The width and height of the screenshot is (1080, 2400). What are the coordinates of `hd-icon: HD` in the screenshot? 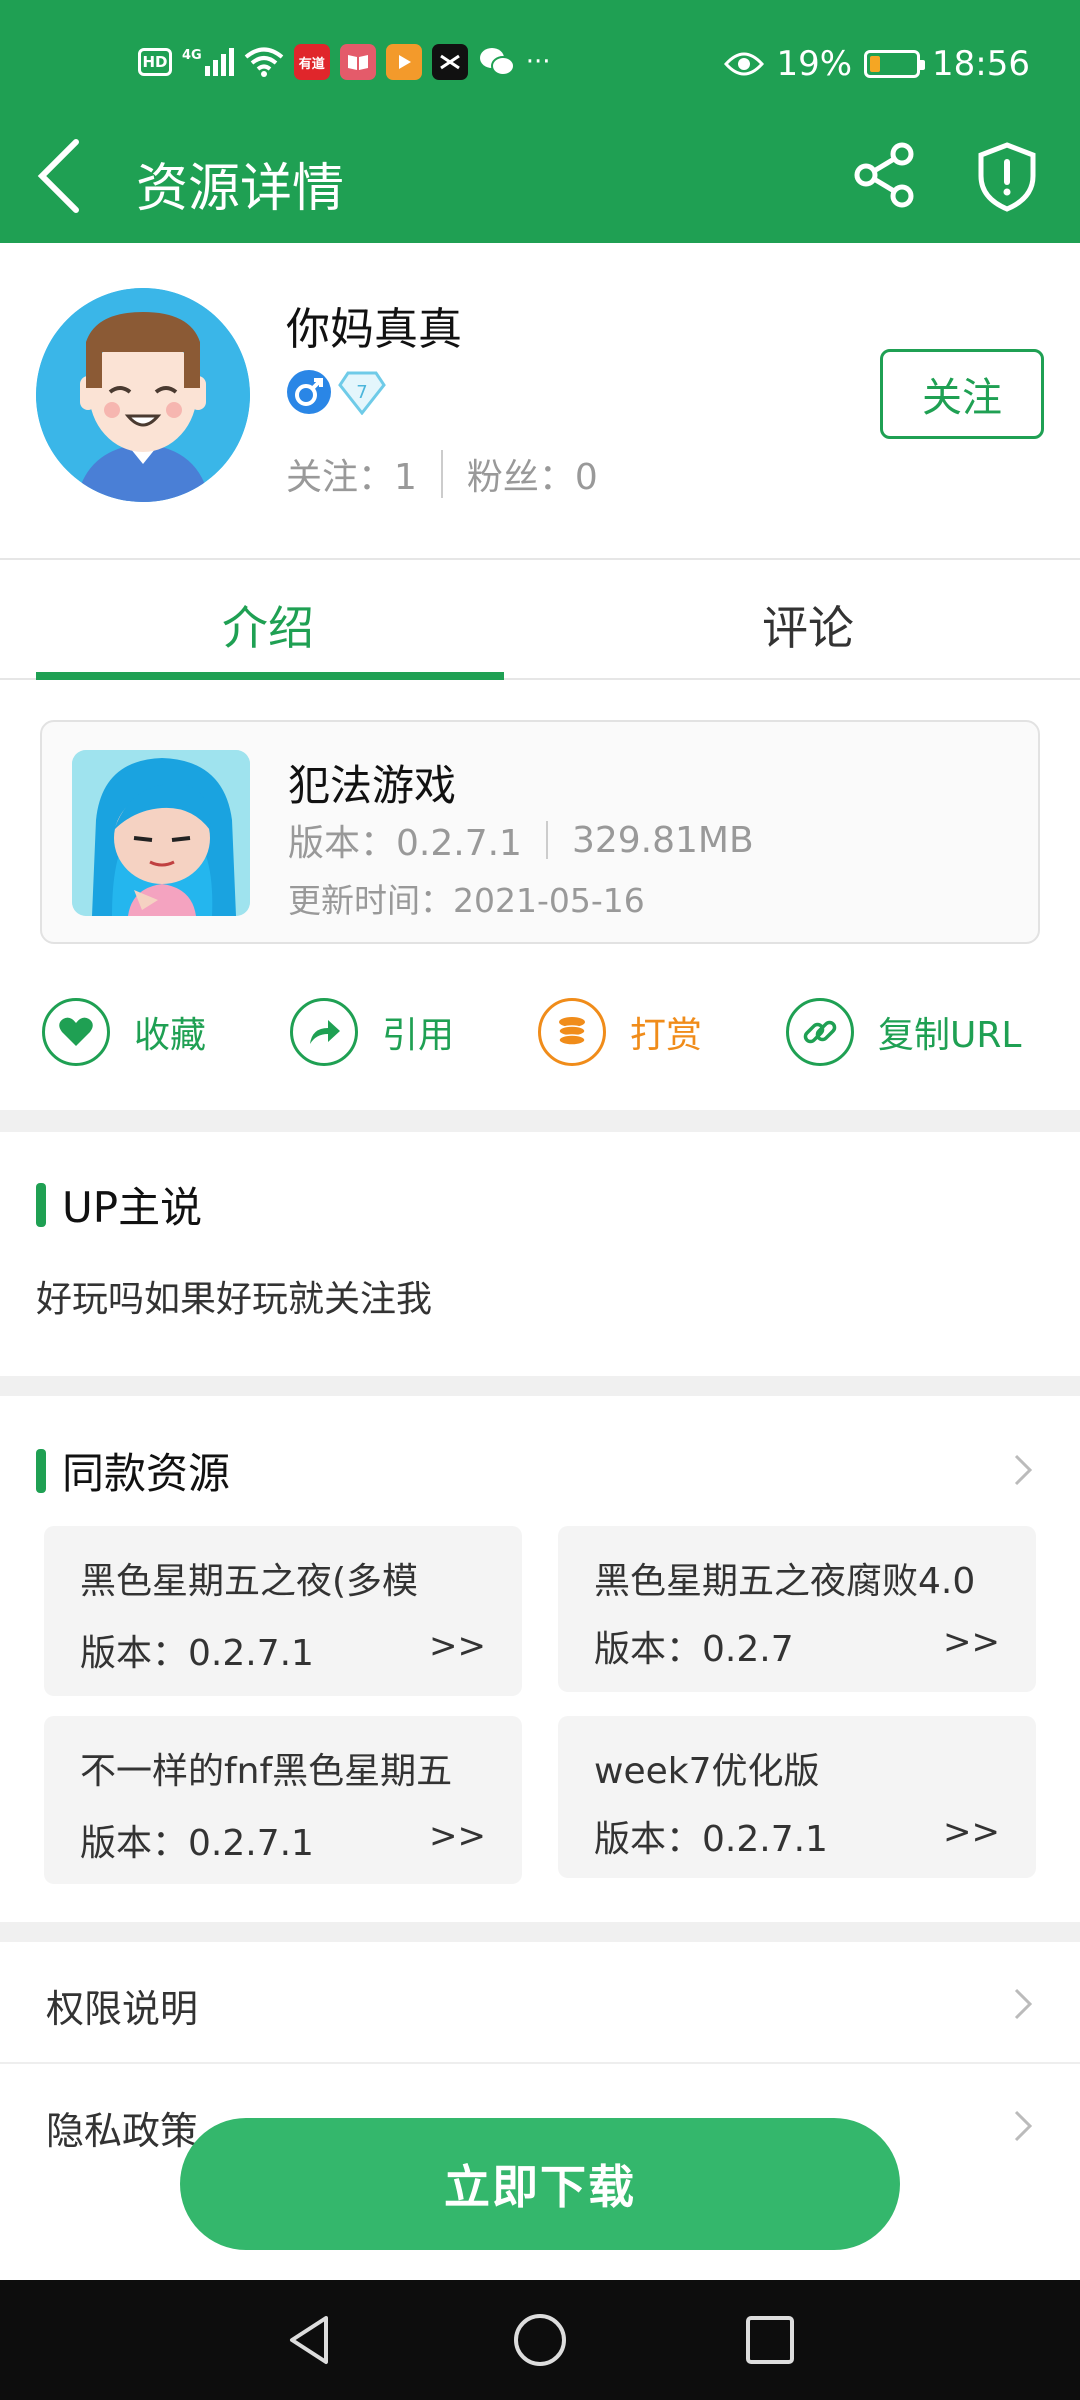 It's located at (155, 62).